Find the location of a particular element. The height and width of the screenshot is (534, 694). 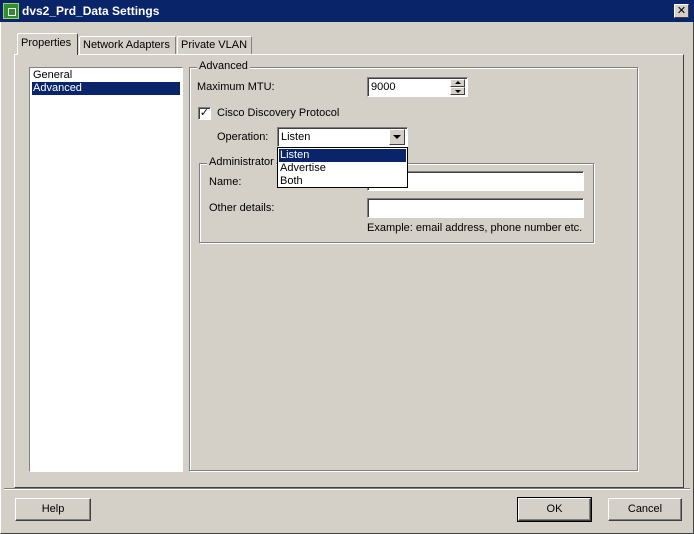

tab-properties: Properties is located at coordinates (47, 44).